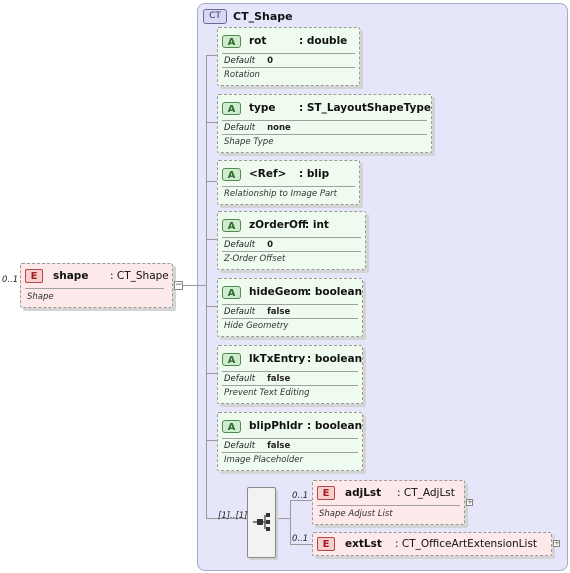 The width and height of the screenshot is (570, 573). I want to click on root-occurrence: 0..1, so click(10, 280).